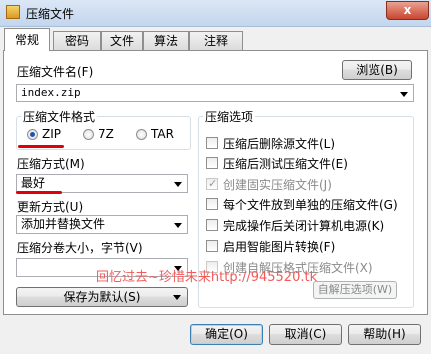 The height and width of the screenshot is (354, 431). Describe the element at coordinates (51, 164) in the screenshot. I see `method-label: 压缩方式(M)` at that location.